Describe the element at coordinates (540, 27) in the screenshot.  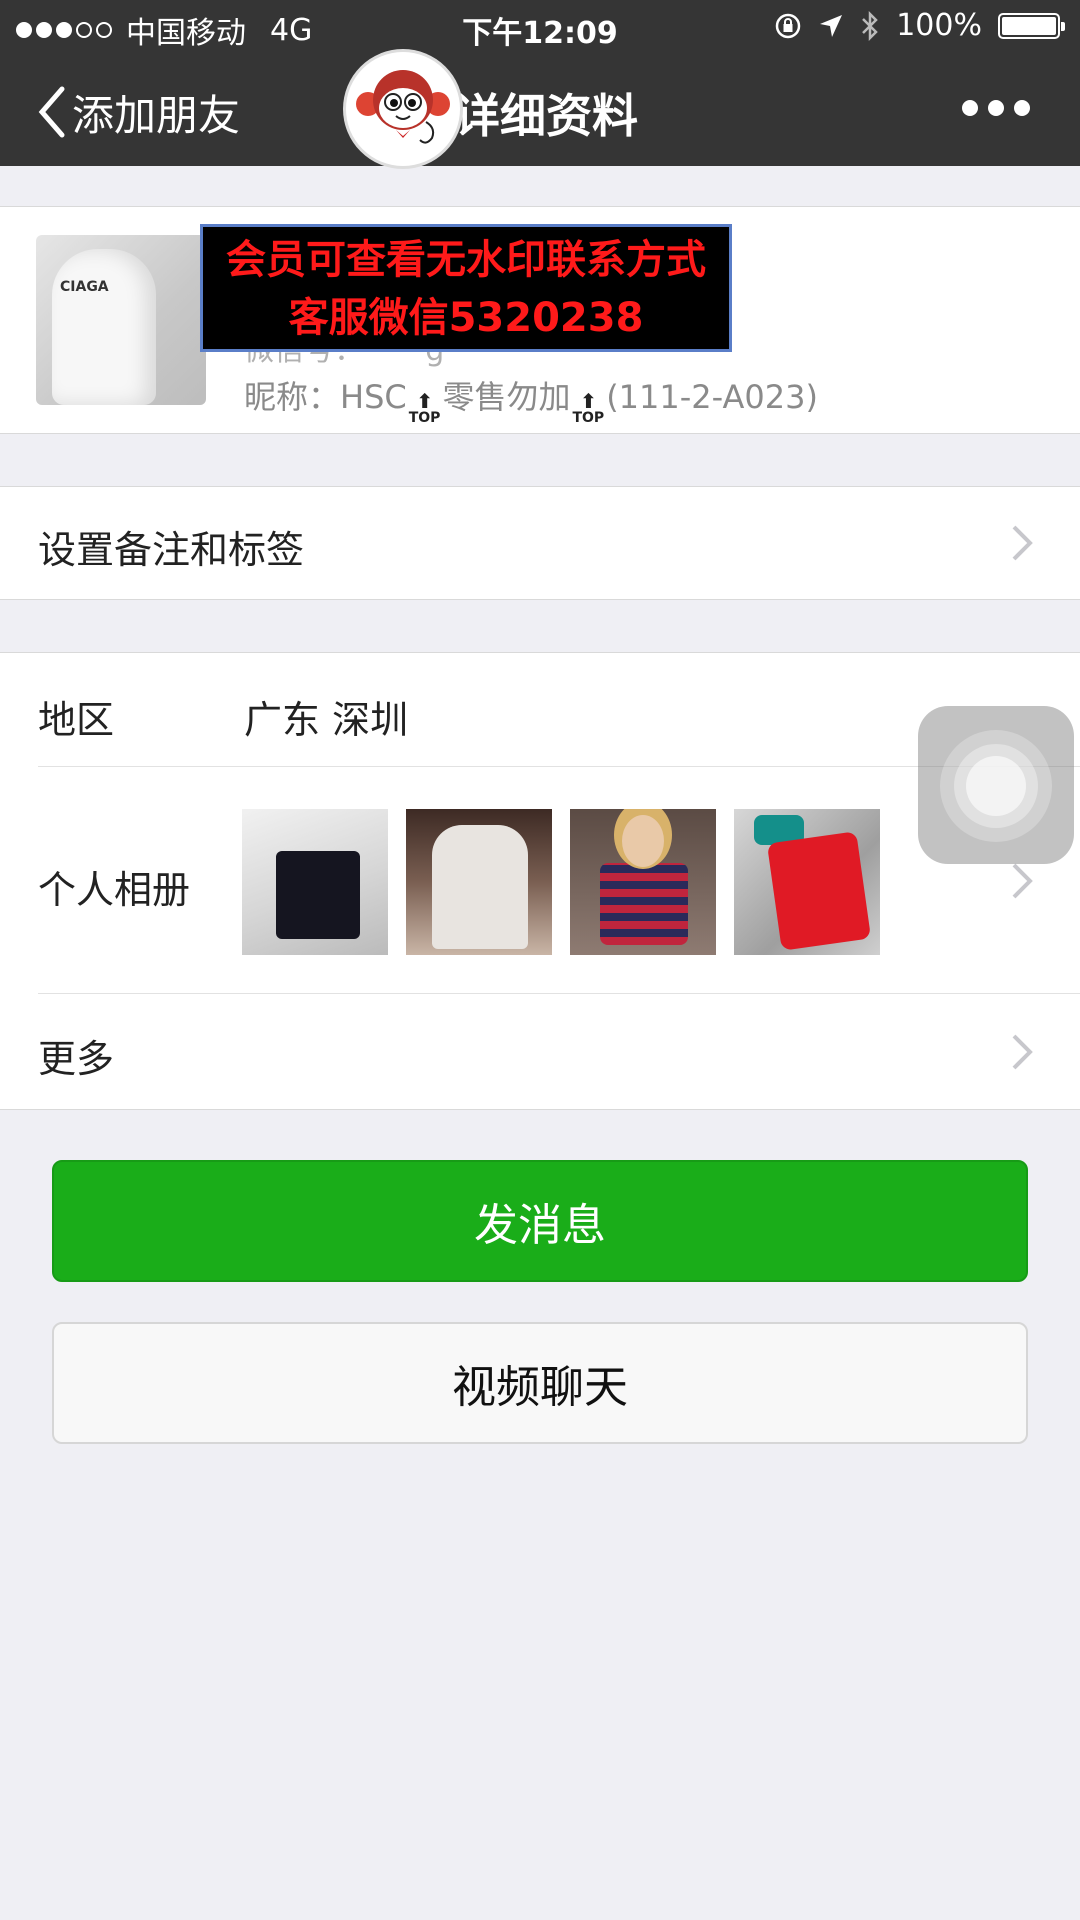
I see `status-bar: 中国移动 4G 下午12:09 100%` at that location.